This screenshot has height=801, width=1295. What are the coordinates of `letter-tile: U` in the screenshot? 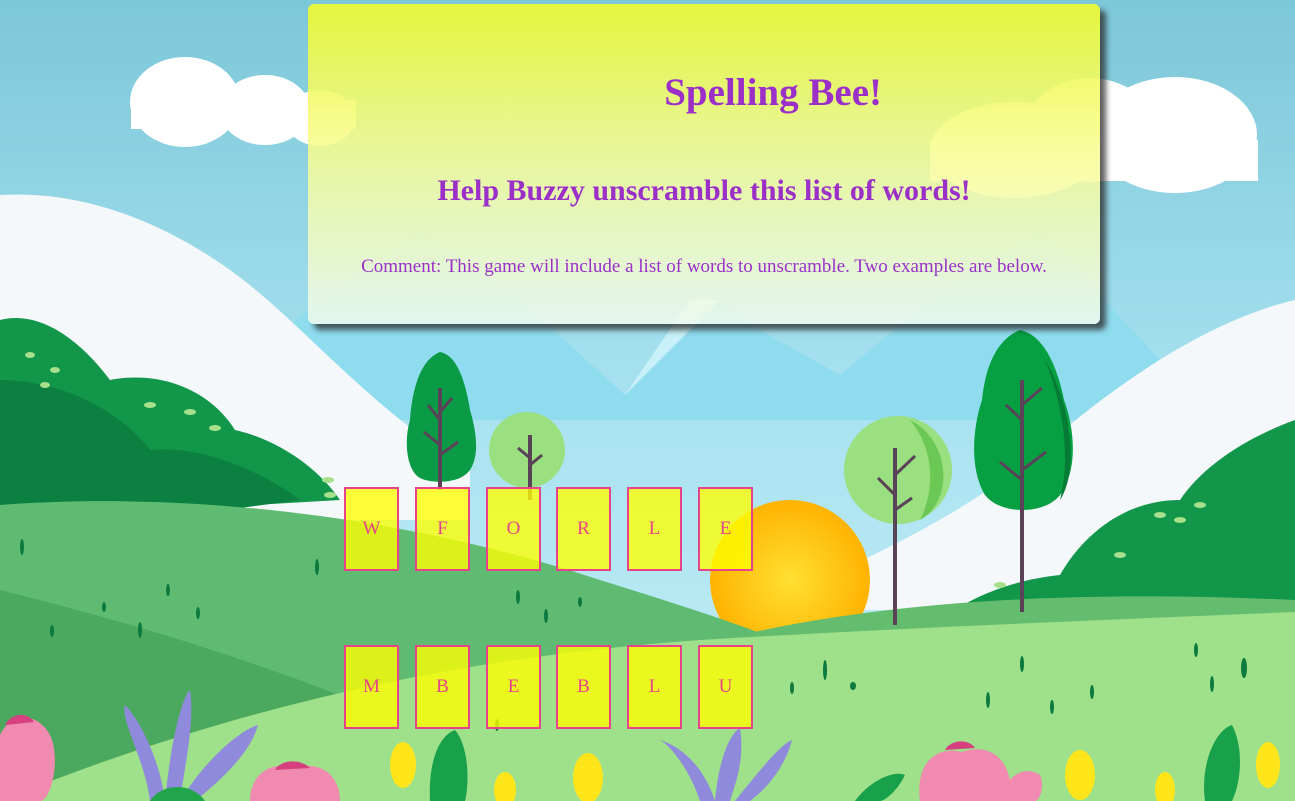 It's located at (725, 687).